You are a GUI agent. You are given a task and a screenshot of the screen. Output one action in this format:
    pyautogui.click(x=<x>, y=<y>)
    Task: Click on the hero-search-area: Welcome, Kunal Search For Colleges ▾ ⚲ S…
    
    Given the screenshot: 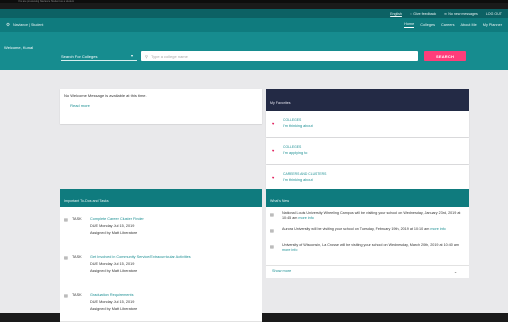 What is the action you would take?
    pyautogui.click(x=254, y=51)
    